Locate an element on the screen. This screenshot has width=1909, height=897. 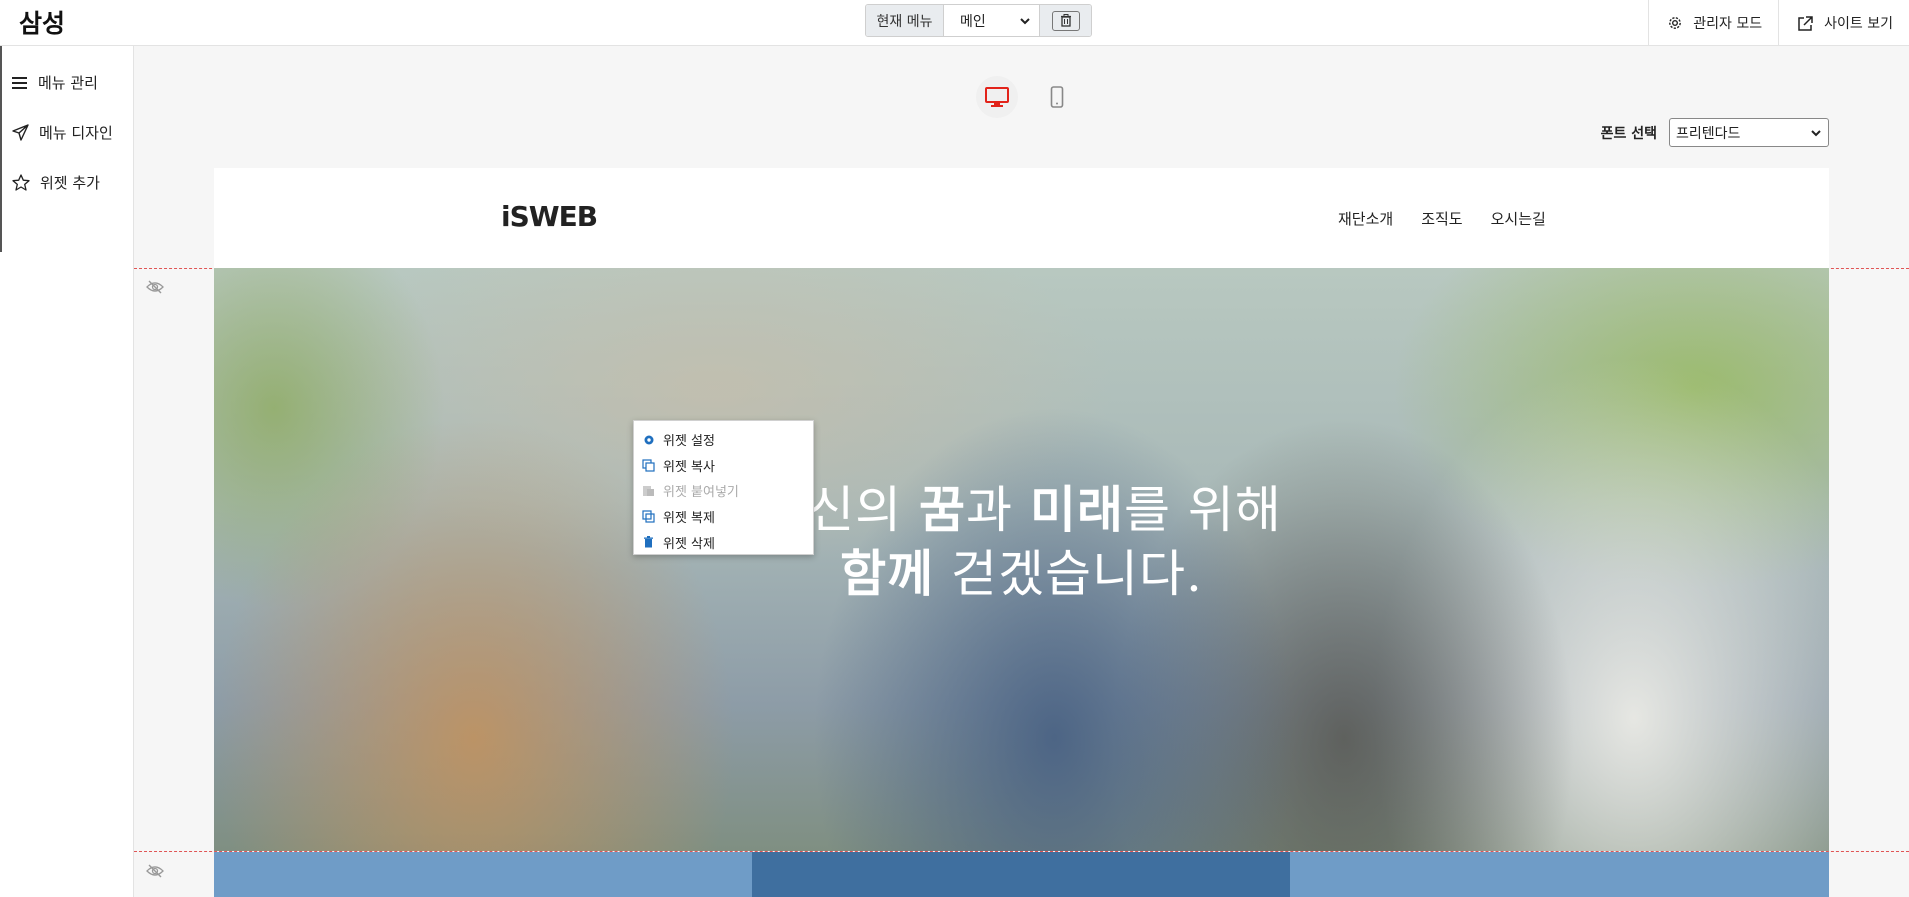
mobile-icon is located at coordinates (1057, 97).